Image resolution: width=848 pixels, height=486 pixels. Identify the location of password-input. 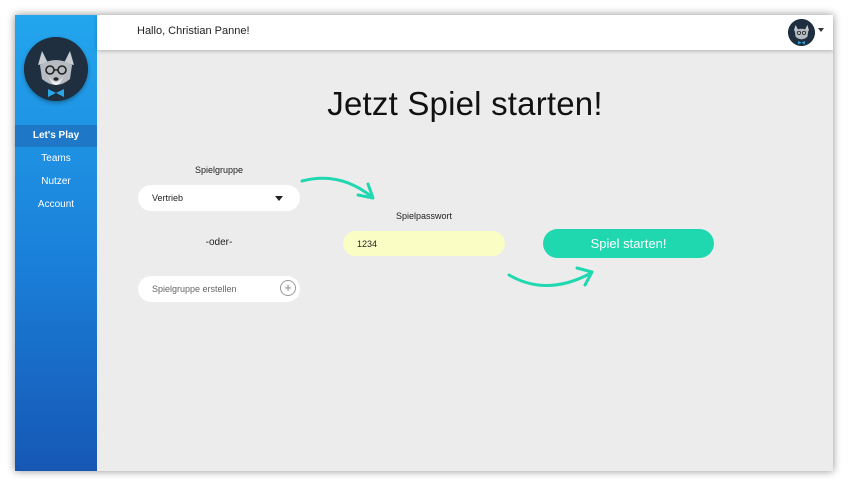
(424, 243).